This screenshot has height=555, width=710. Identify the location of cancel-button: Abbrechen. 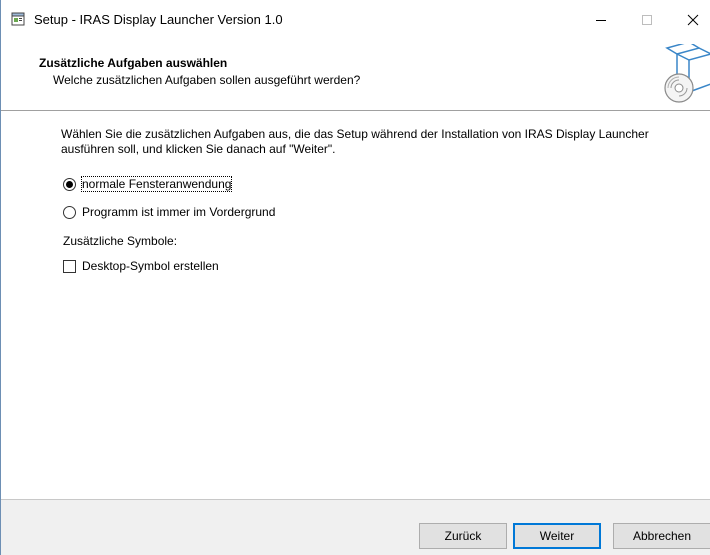
(661, 536).